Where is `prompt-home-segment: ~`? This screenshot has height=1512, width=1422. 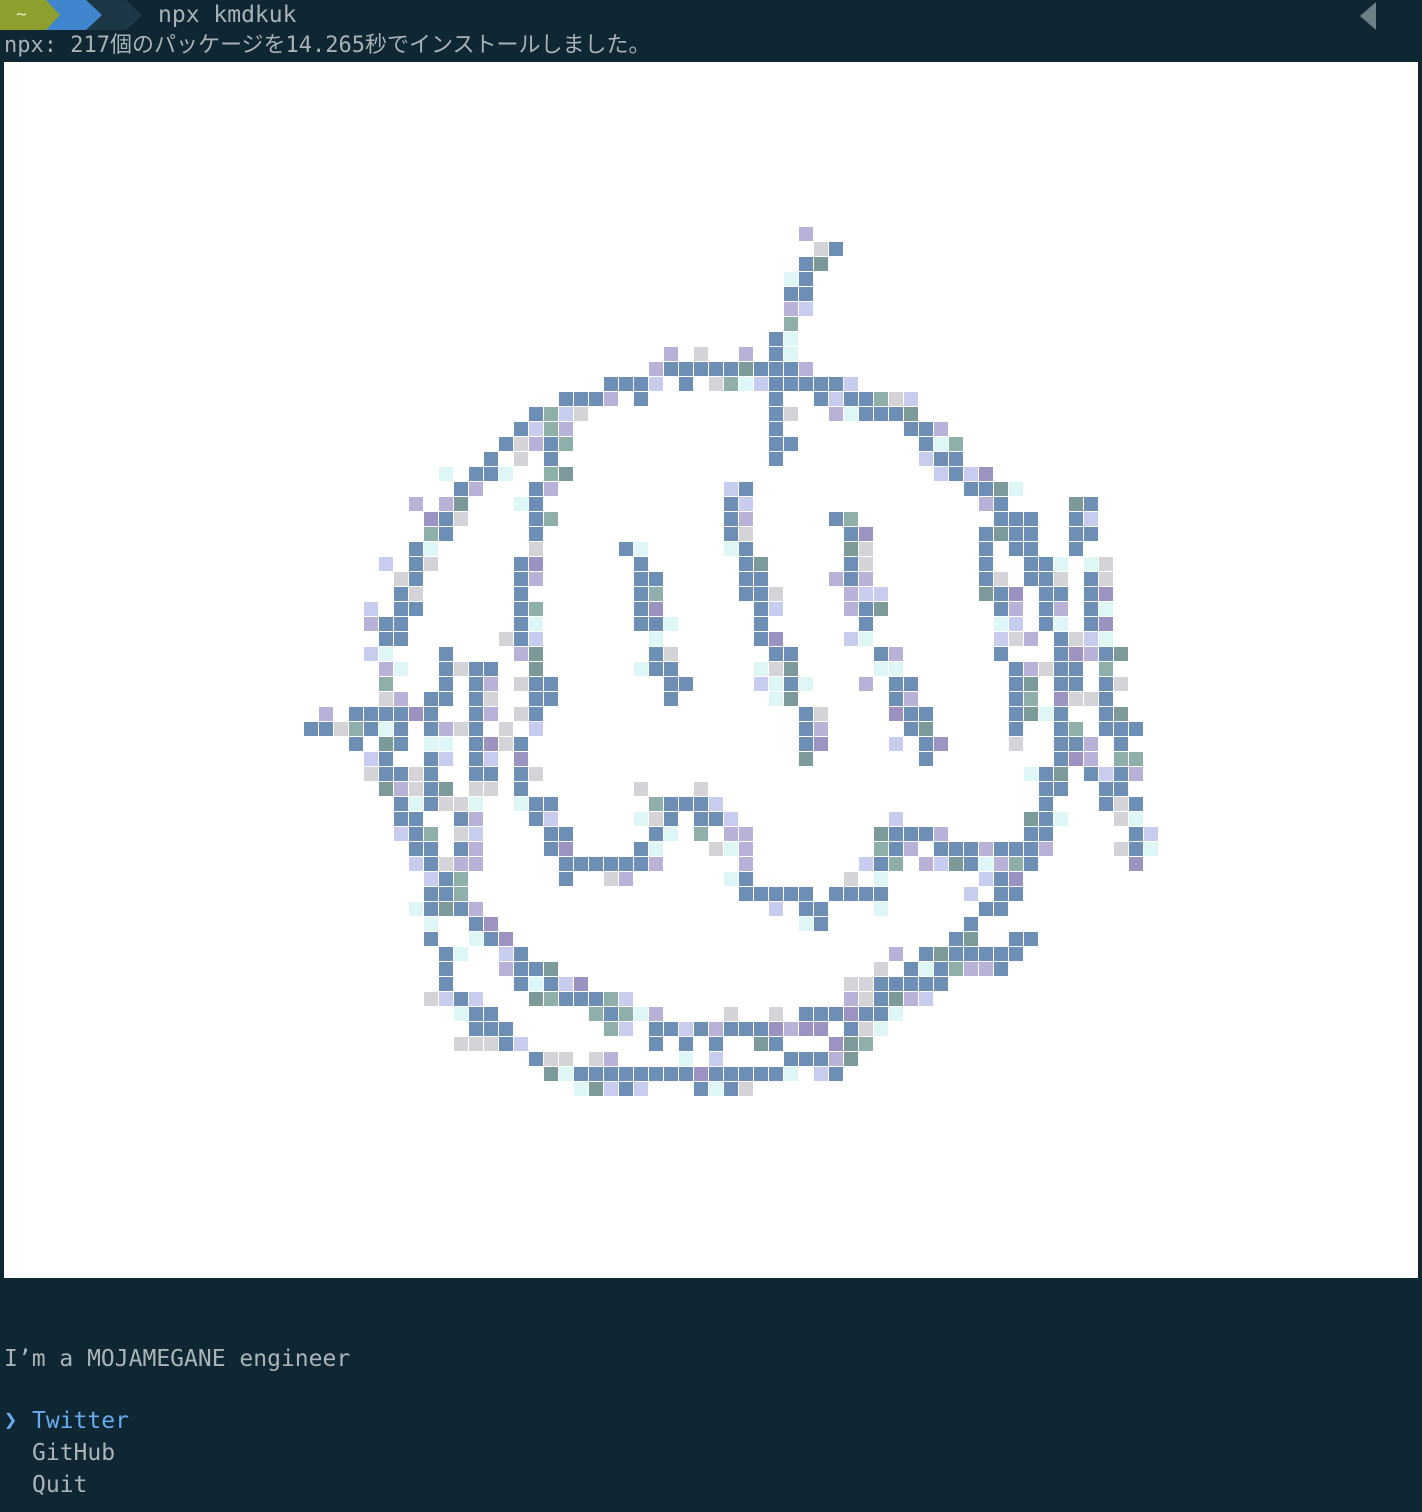
prompt-home-segment: ~ is located at coordinates (23, 15).